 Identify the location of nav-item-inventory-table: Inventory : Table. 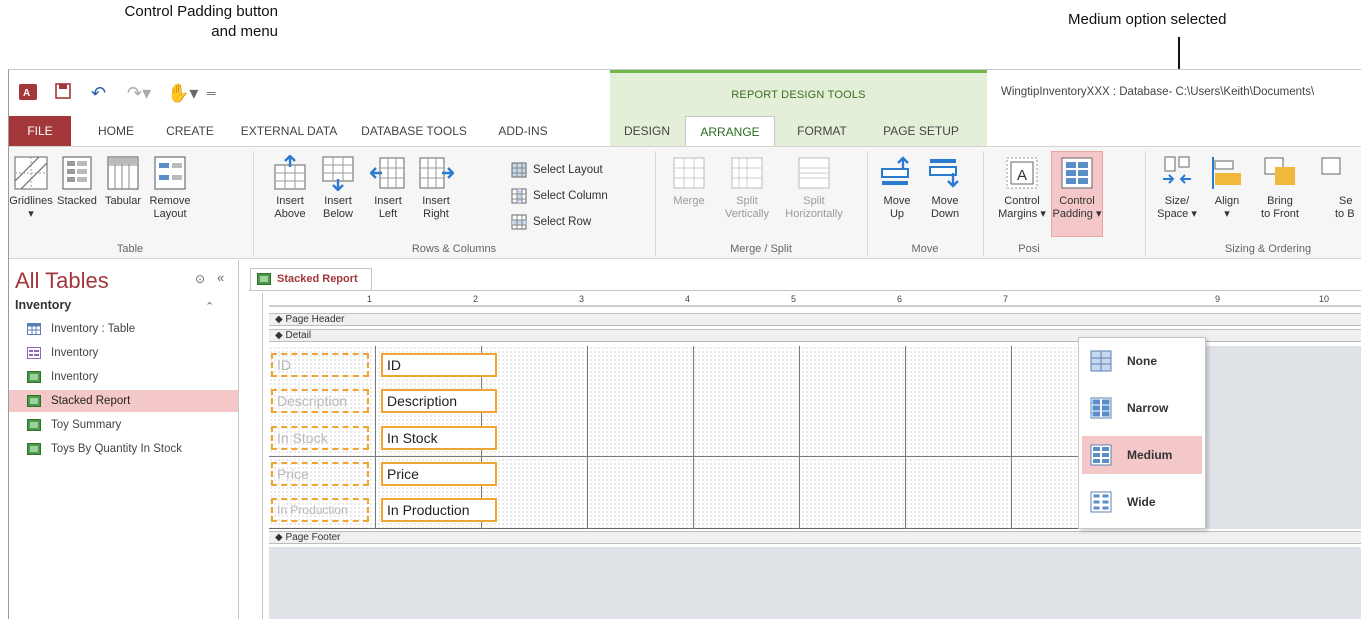
(123, 329).